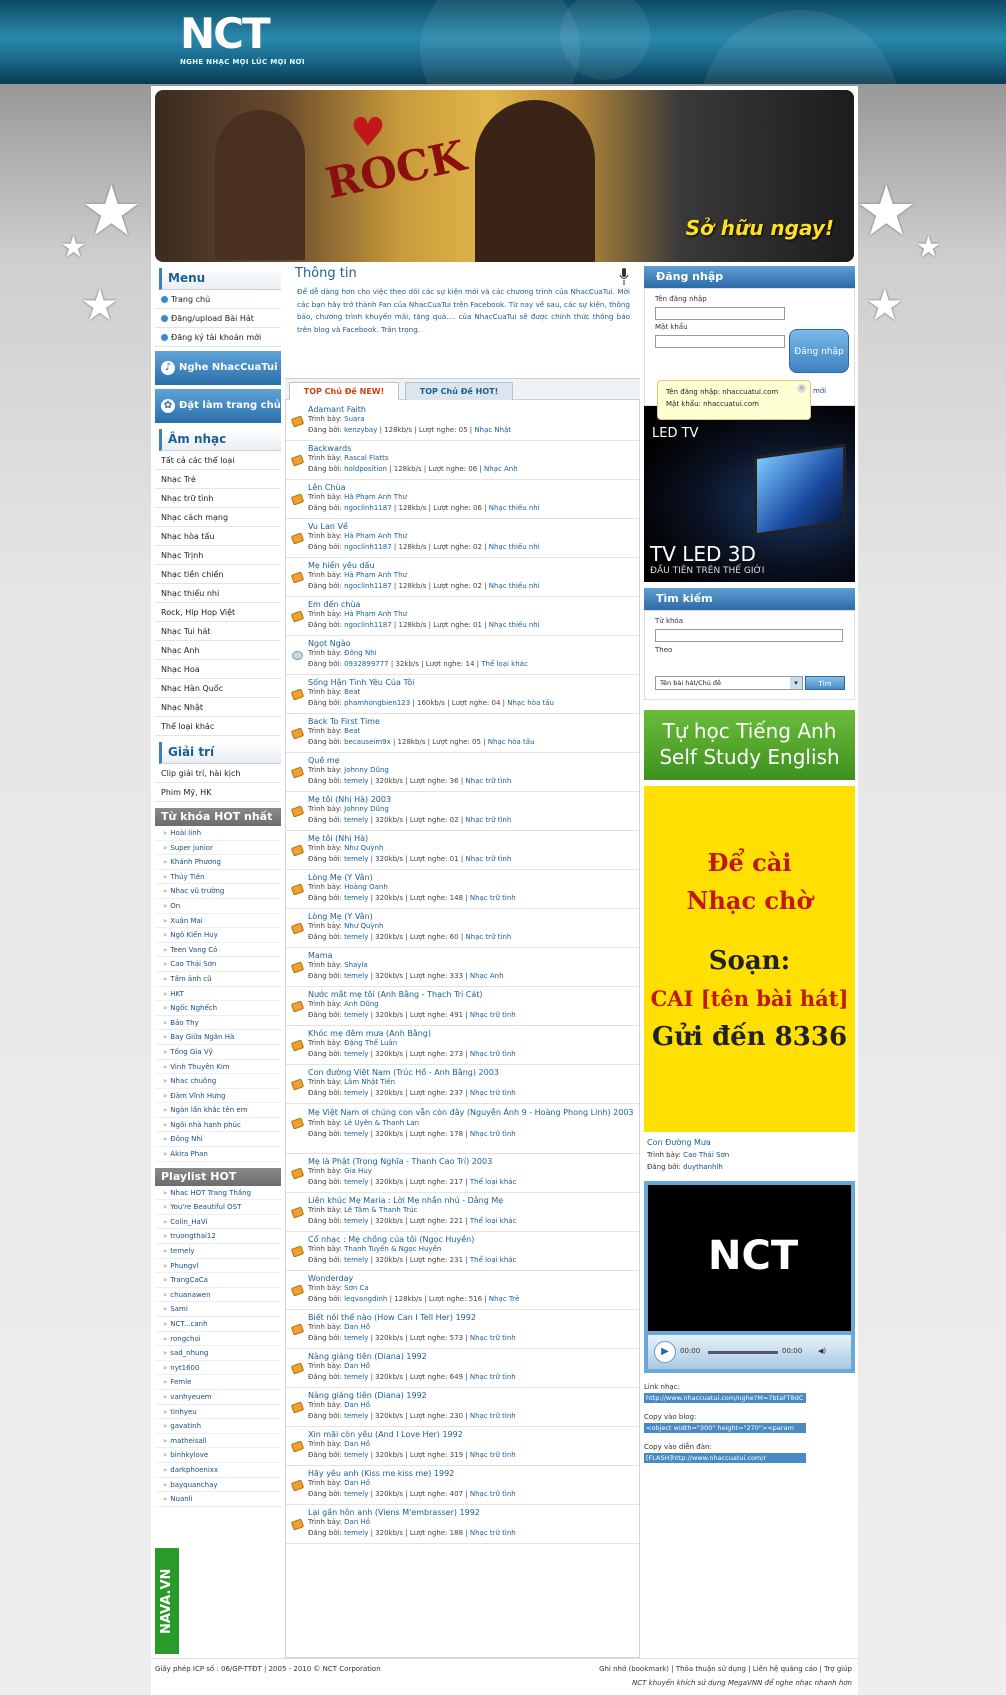 The image size is (1006, 1695). What do you see at coordinates (356, 1288) in the screenshot?
I see `song-artist: Sơn Ca` at bounding box center [356, 1288].